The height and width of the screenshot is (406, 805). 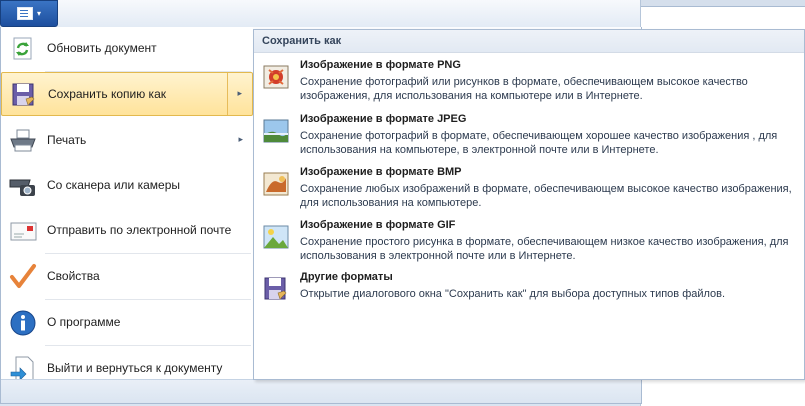 I want to click on menu-item-label: Печать, so click(x=67, y=140).